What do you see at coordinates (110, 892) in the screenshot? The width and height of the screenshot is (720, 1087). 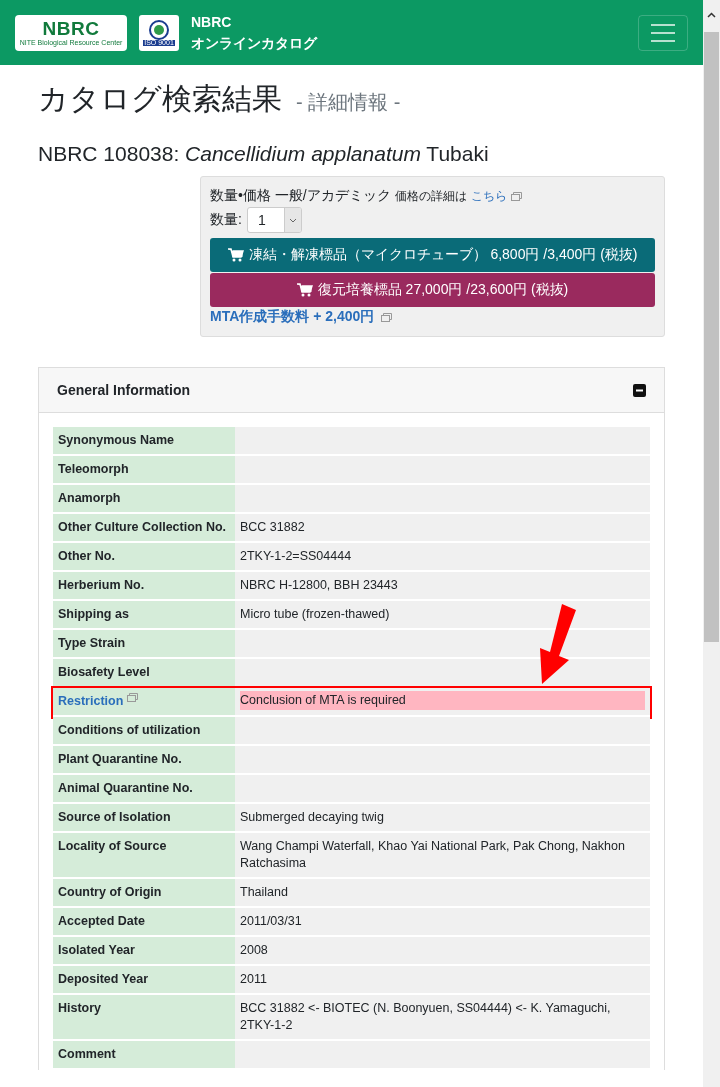 I see `field-label: Country of Origin` at bounding box center [110, 892].